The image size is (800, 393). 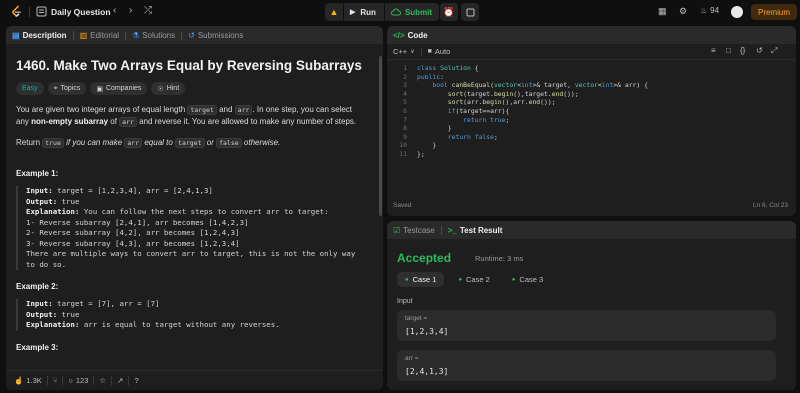 What do you see at coordinates (136, 380) in the screenshot?
I see `feedback-button: ?` at bounding box center [136, 380].